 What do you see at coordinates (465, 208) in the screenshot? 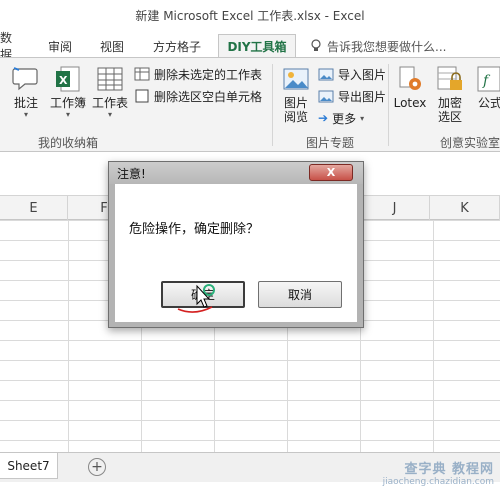
I see `column-header-k: K` at bounding box center [465, 208].